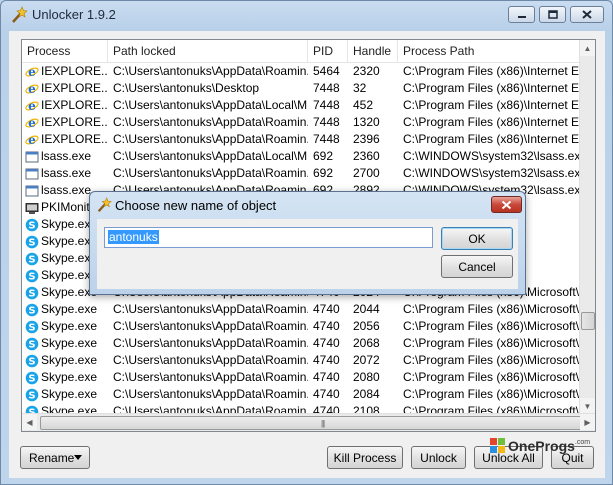  I want to click on action-dropdown-value: Rename, so click(52, 457).